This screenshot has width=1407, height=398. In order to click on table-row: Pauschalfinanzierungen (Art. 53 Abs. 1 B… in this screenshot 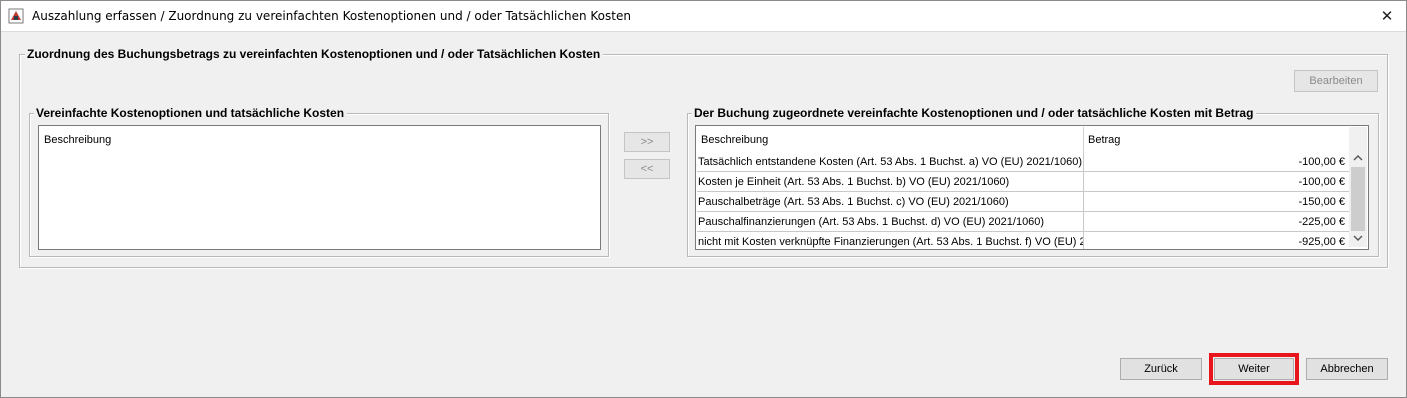, I will do `click(1023, 222)`.